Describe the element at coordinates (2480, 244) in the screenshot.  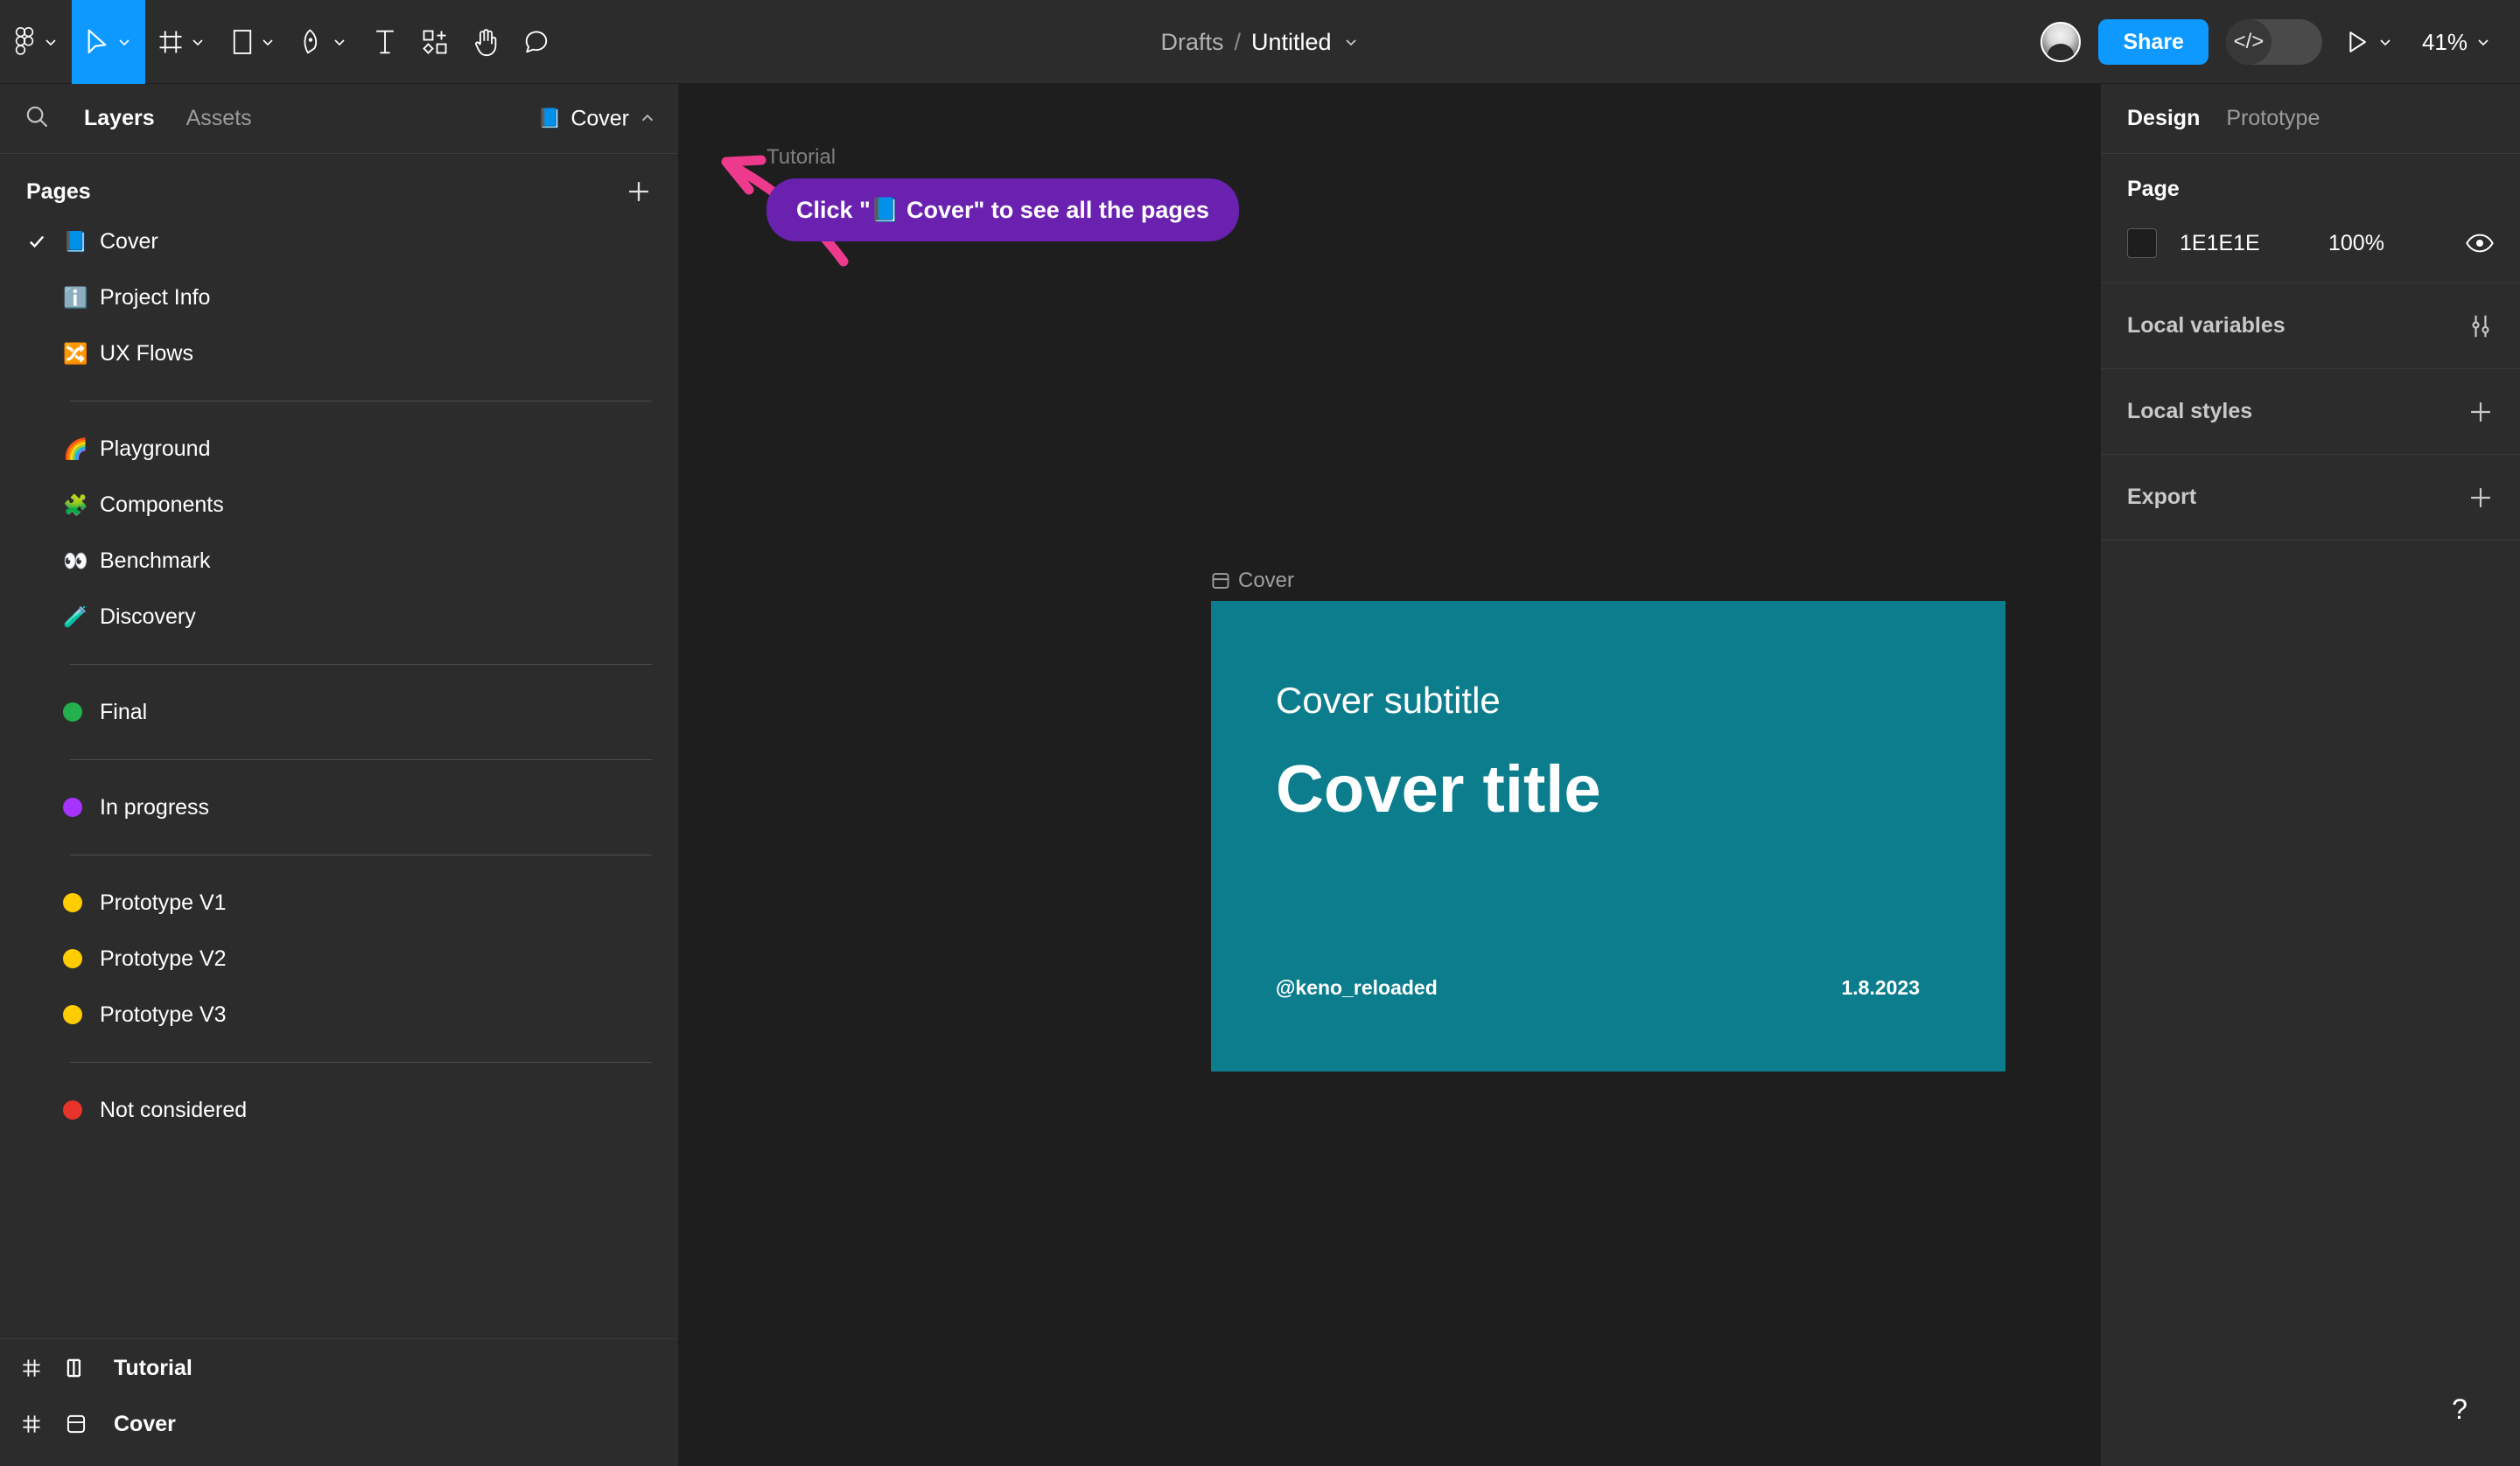
I see `eye-icon` at that location.